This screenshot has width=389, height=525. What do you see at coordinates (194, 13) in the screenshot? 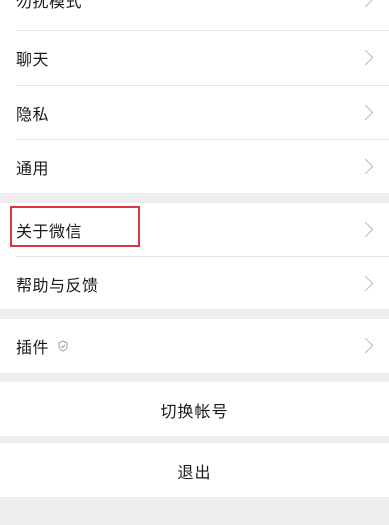
I see `settings-item-do-not-disturb: 勿扰模式` at bounding box center [194, 13].